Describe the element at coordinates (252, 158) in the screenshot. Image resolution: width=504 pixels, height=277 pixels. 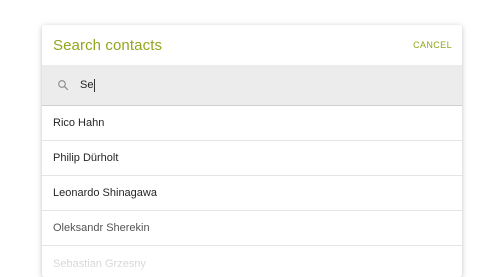
I see `contact-list-item: Philip Dürholt` at that location.